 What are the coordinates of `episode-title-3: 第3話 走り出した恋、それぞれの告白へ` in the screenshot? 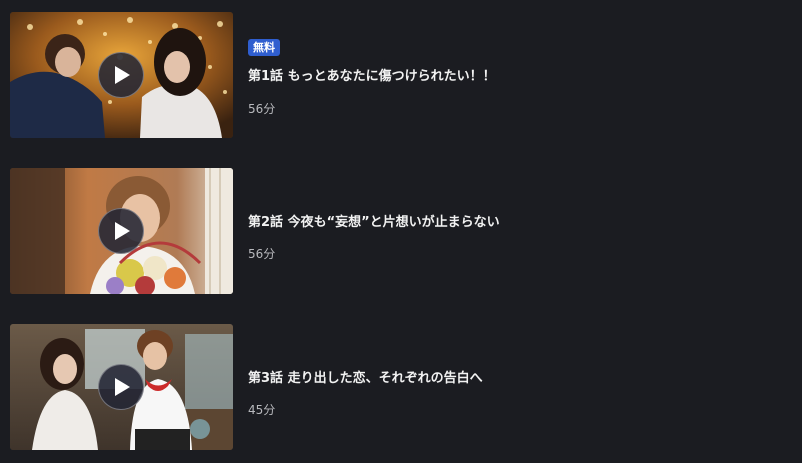 It's located at (365, 376).